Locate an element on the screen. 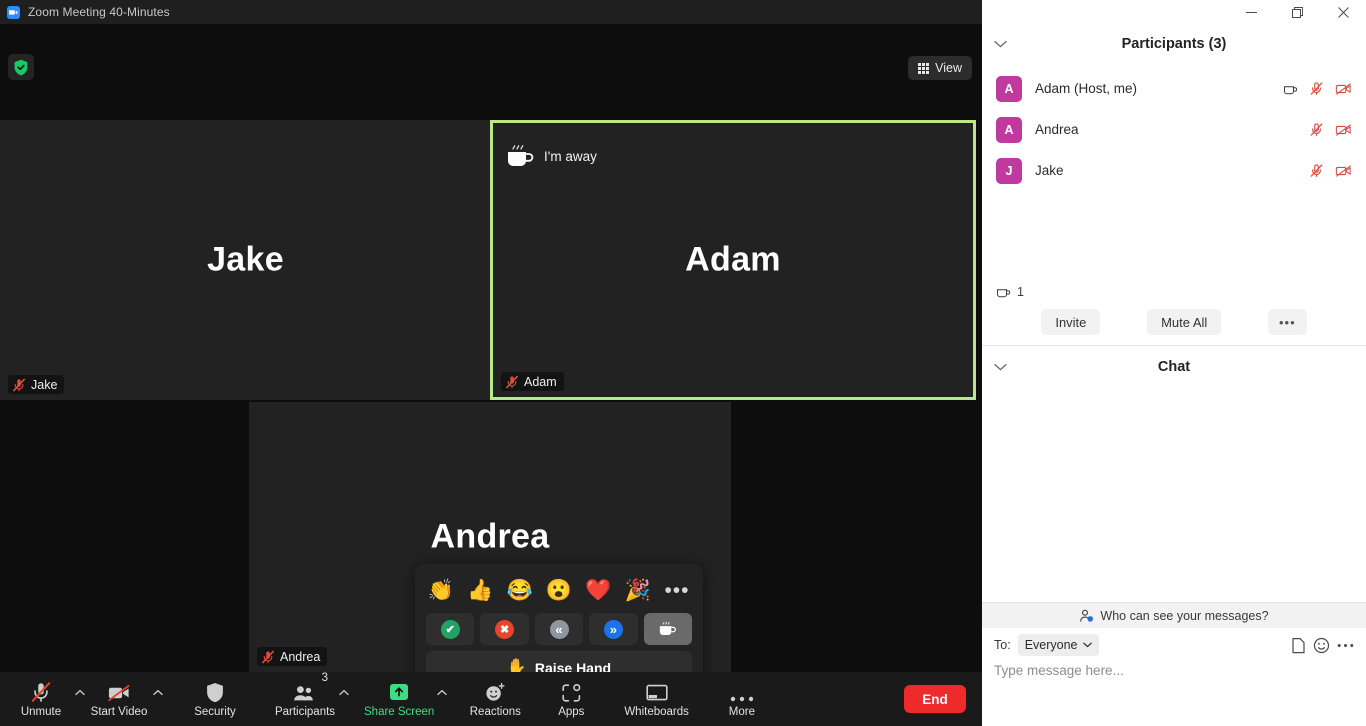  security-status-badge is located at coordinates (21, 67).